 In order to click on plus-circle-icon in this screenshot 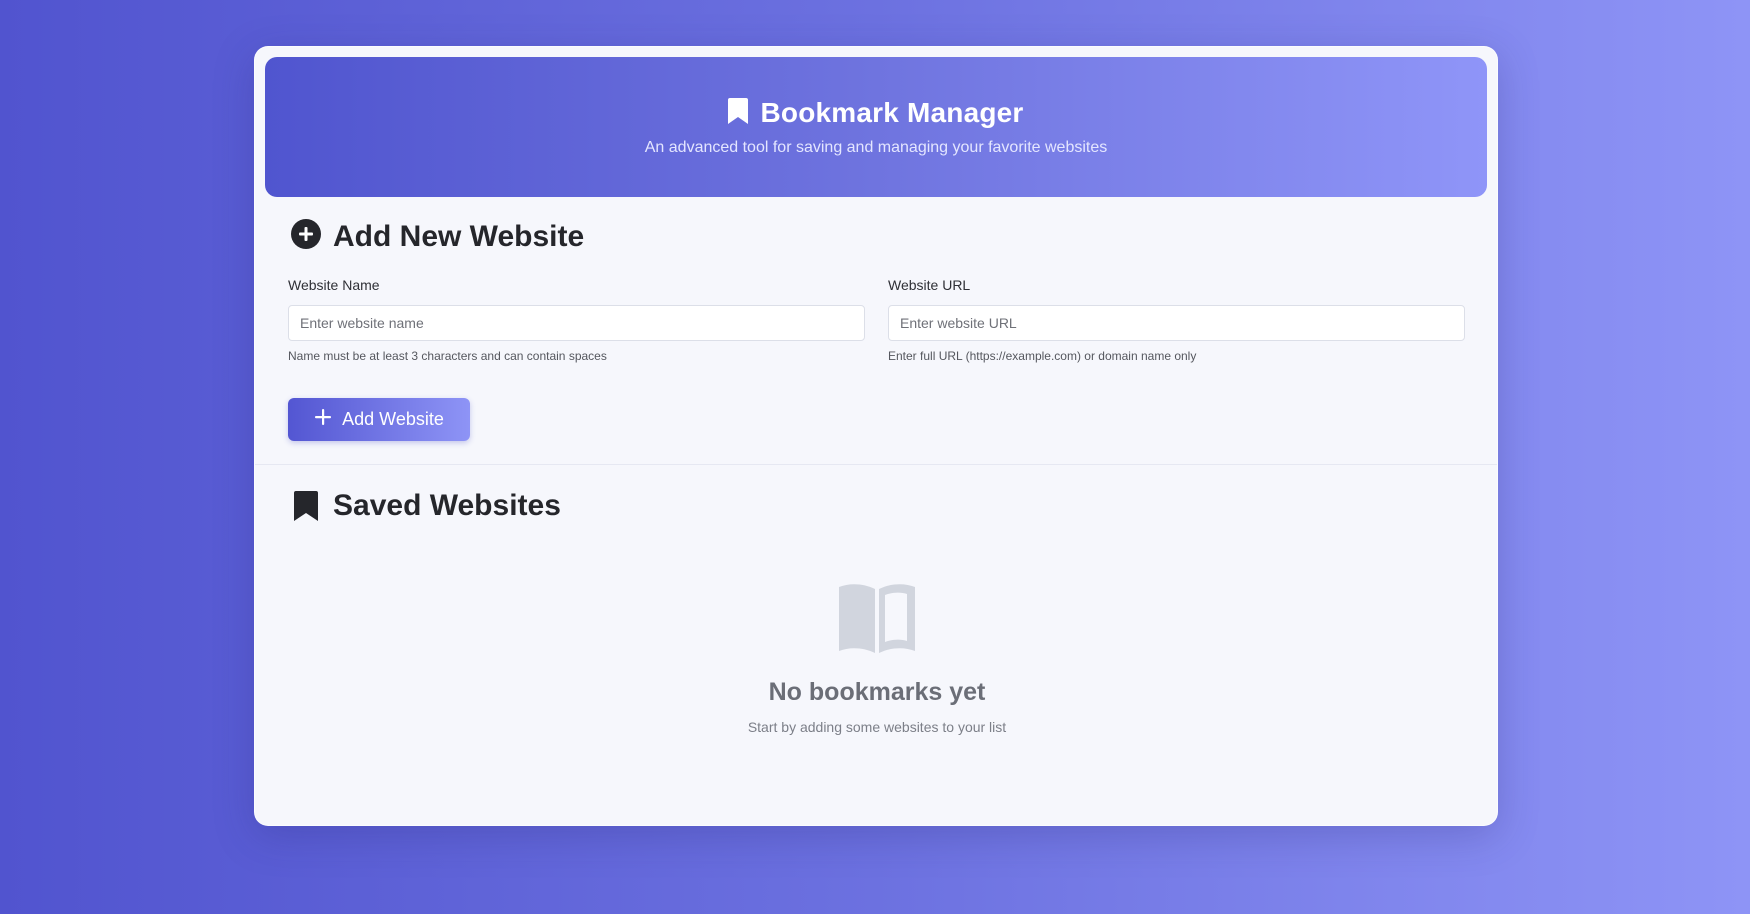, I will do `click(306, 236)`.